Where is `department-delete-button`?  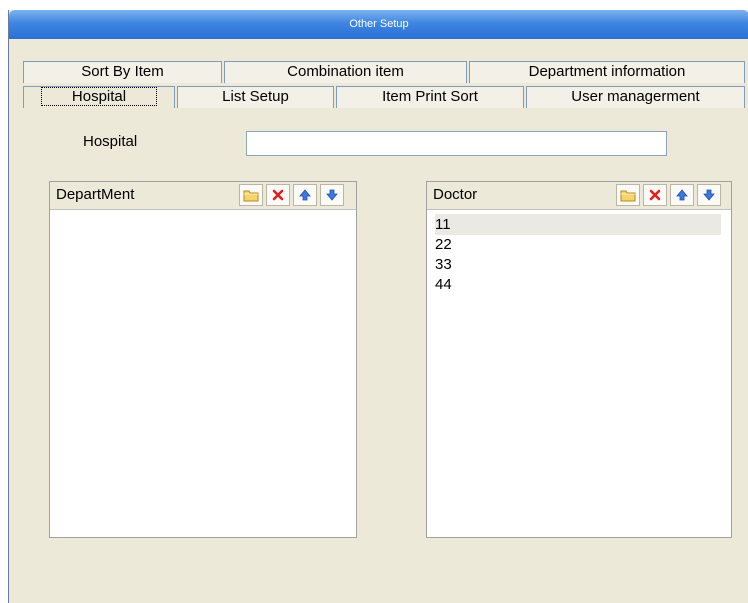 department-delete-button is located at coordinates (278, 195).